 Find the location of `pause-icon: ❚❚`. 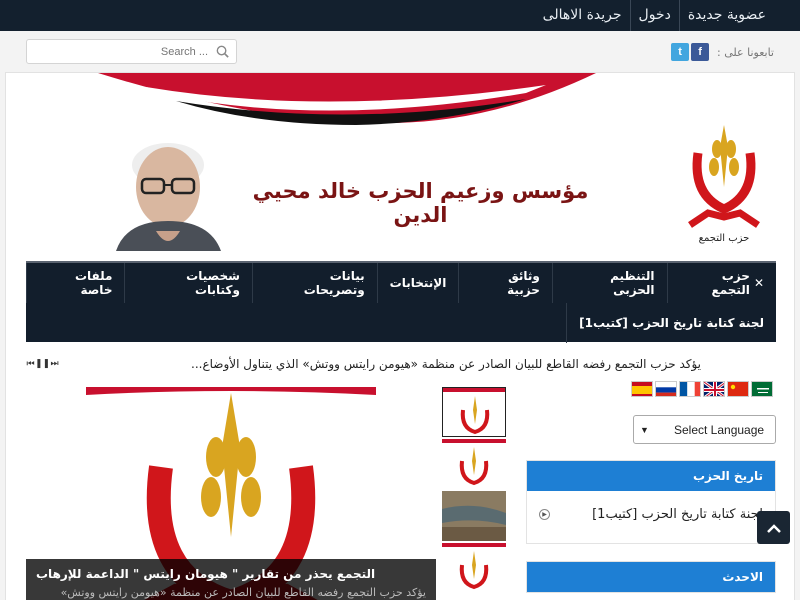

pause-icon: ❚❚ is located at coordinates (42, 364).